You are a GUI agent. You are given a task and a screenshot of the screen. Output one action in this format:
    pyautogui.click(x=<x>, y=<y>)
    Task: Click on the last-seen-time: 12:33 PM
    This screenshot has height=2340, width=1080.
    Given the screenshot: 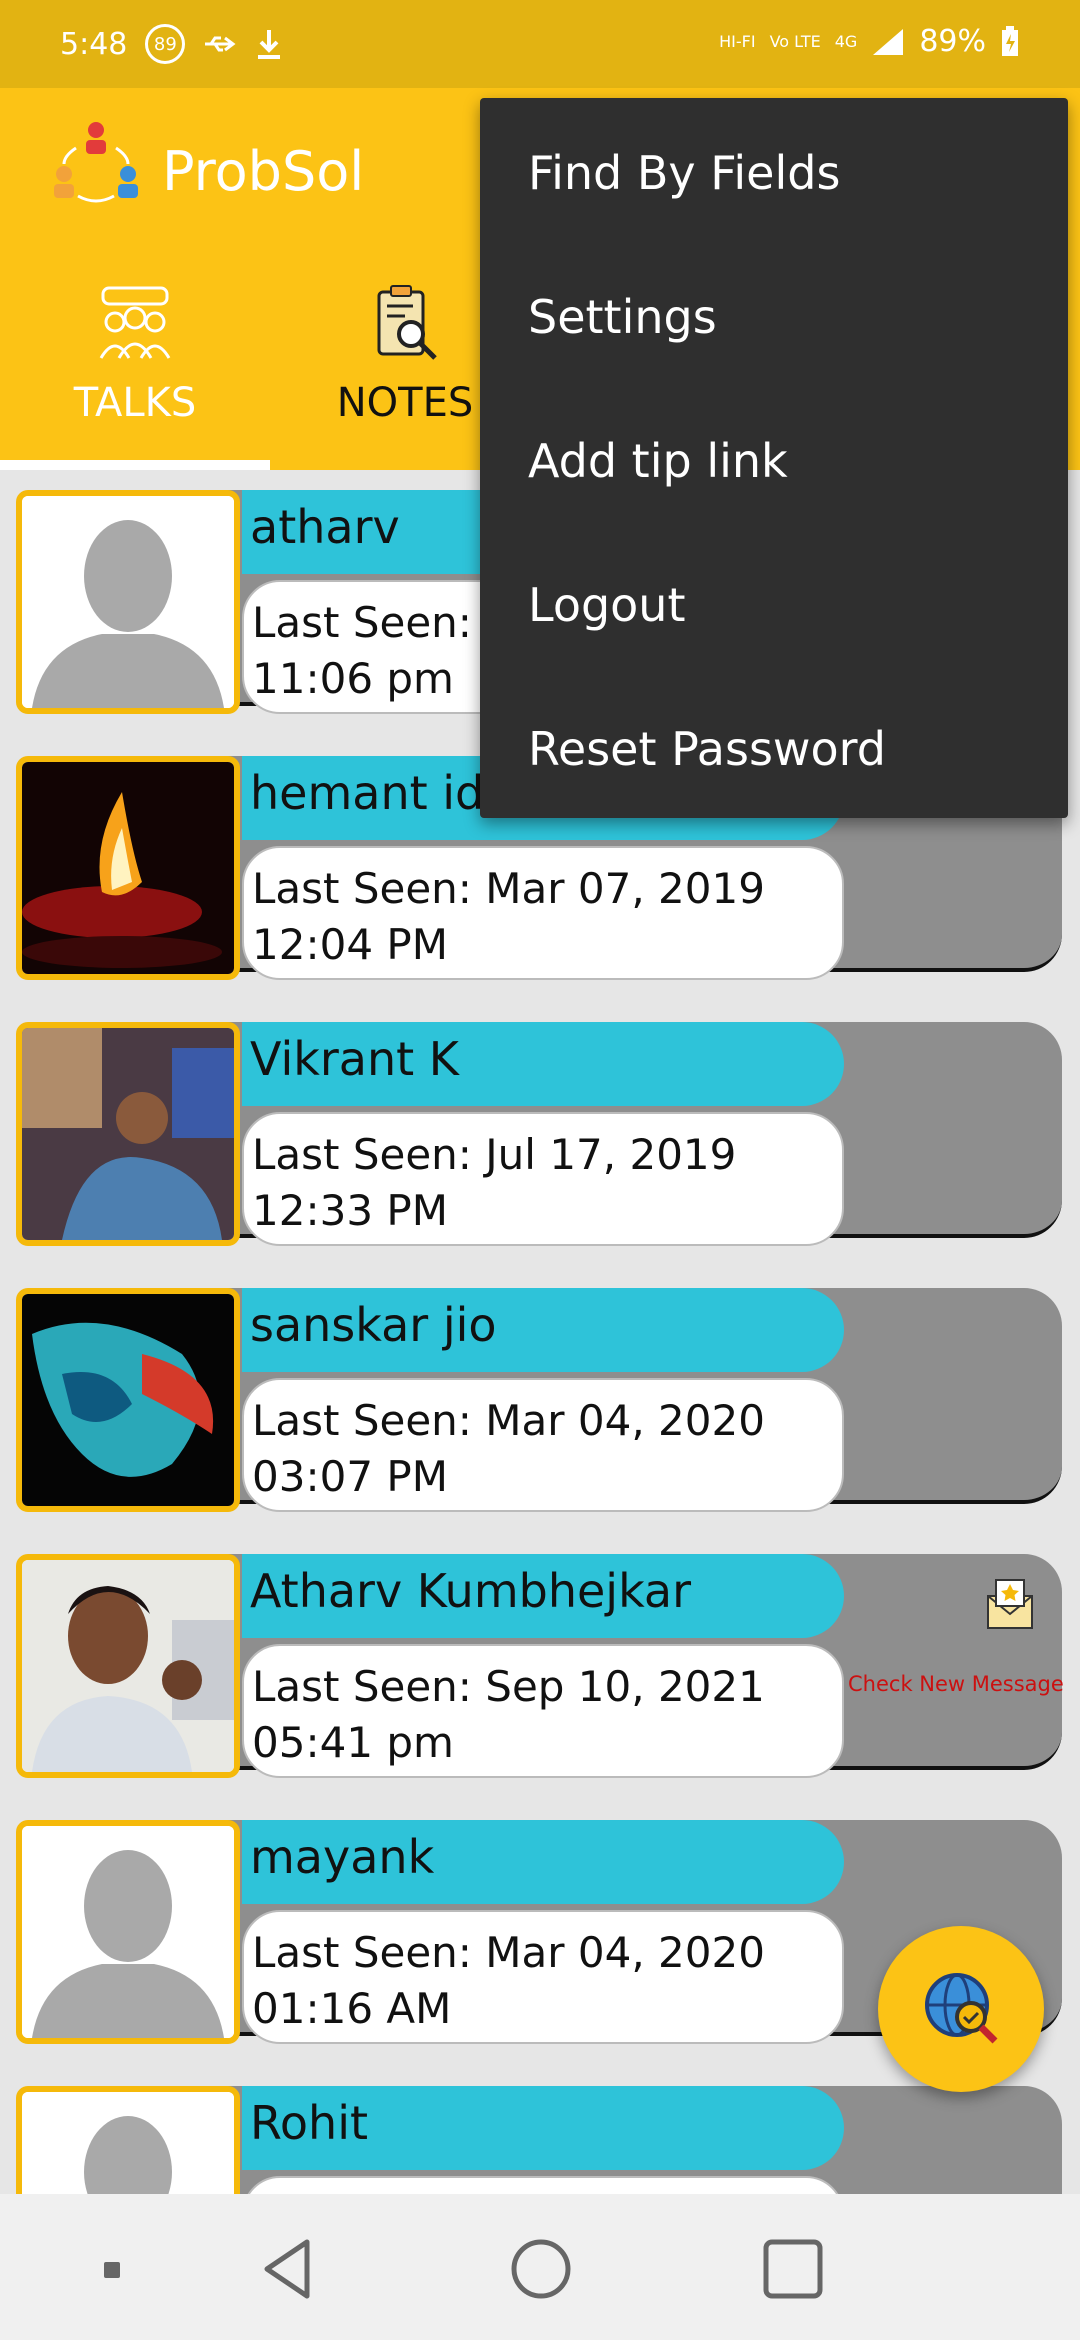 What is the action you would take?
    pyautogui.click(x=350, y=1210)
    